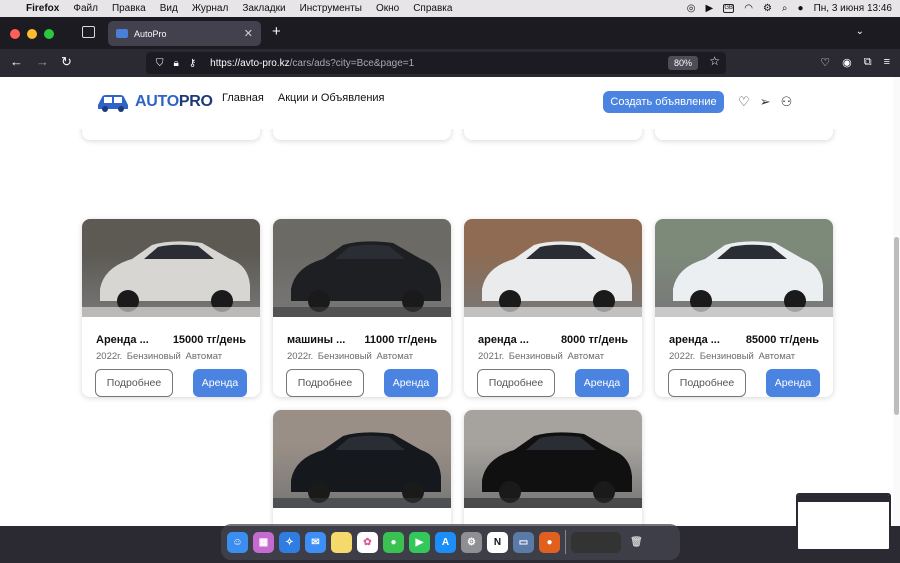 Image resolution: width=900 pixels, height=563 pixels. Describe the element at coordinates (250, 63) in the screenshot. I see `url-host: https://avto-pro.kz` at that location.